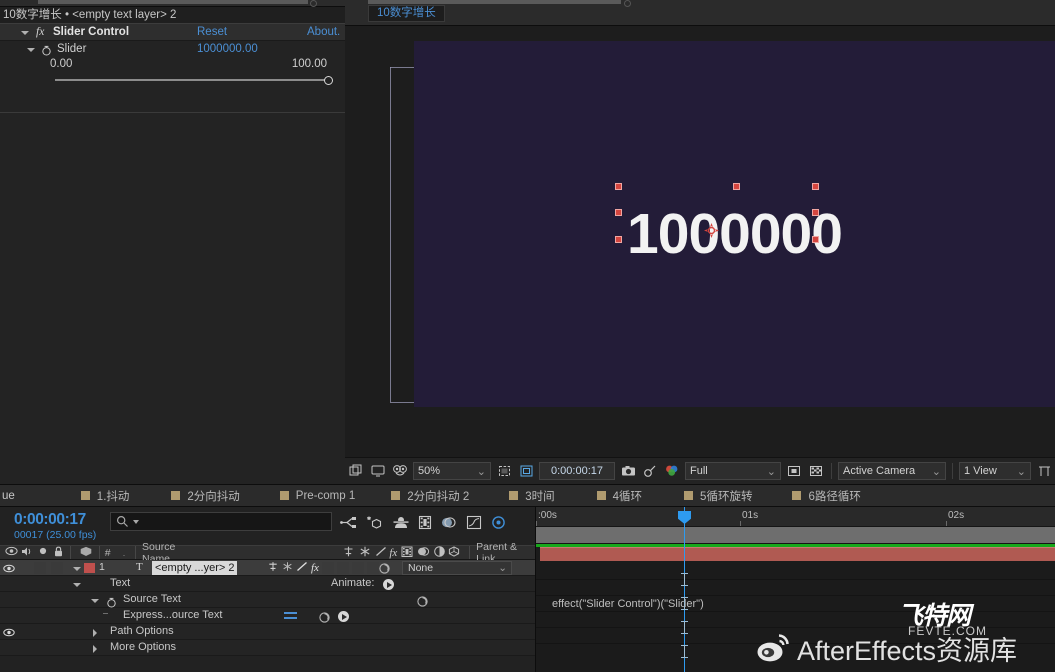 This screenshot has height=672, width=1055. I want to click on property-value-field: 1000000.00, so click(227, 49).